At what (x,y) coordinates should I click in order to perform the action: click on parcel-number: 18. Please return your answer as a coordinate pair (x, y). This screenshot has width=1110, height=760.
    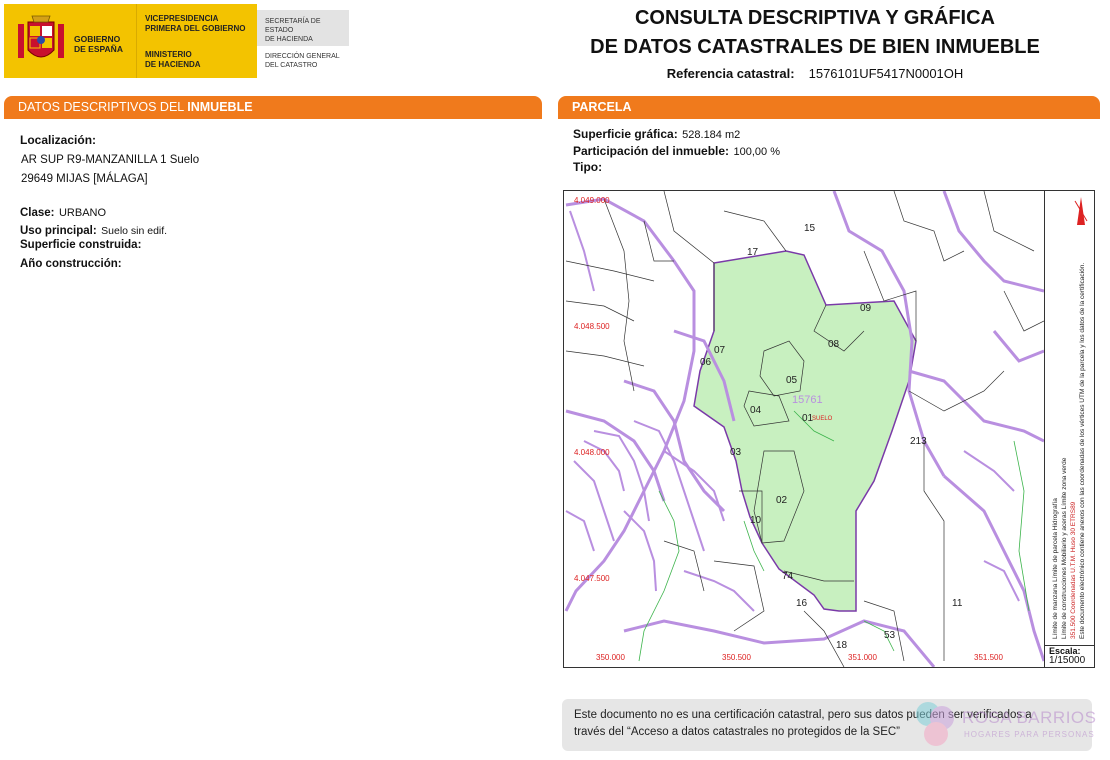
    Looking at the image, I should click on (842, 645).